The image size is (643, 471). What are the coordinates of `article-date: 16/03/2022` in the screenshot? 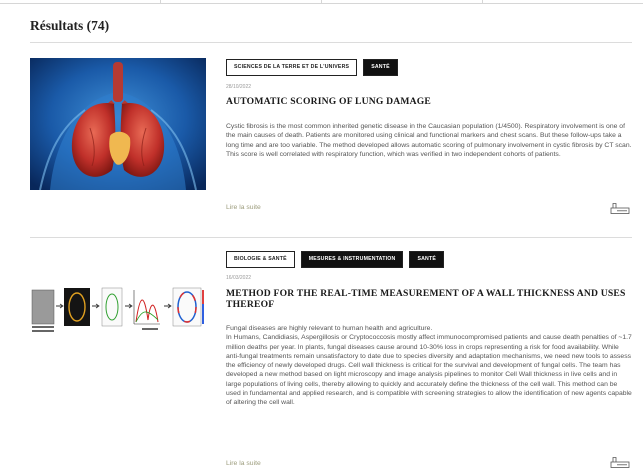 It's located at (239, 278).